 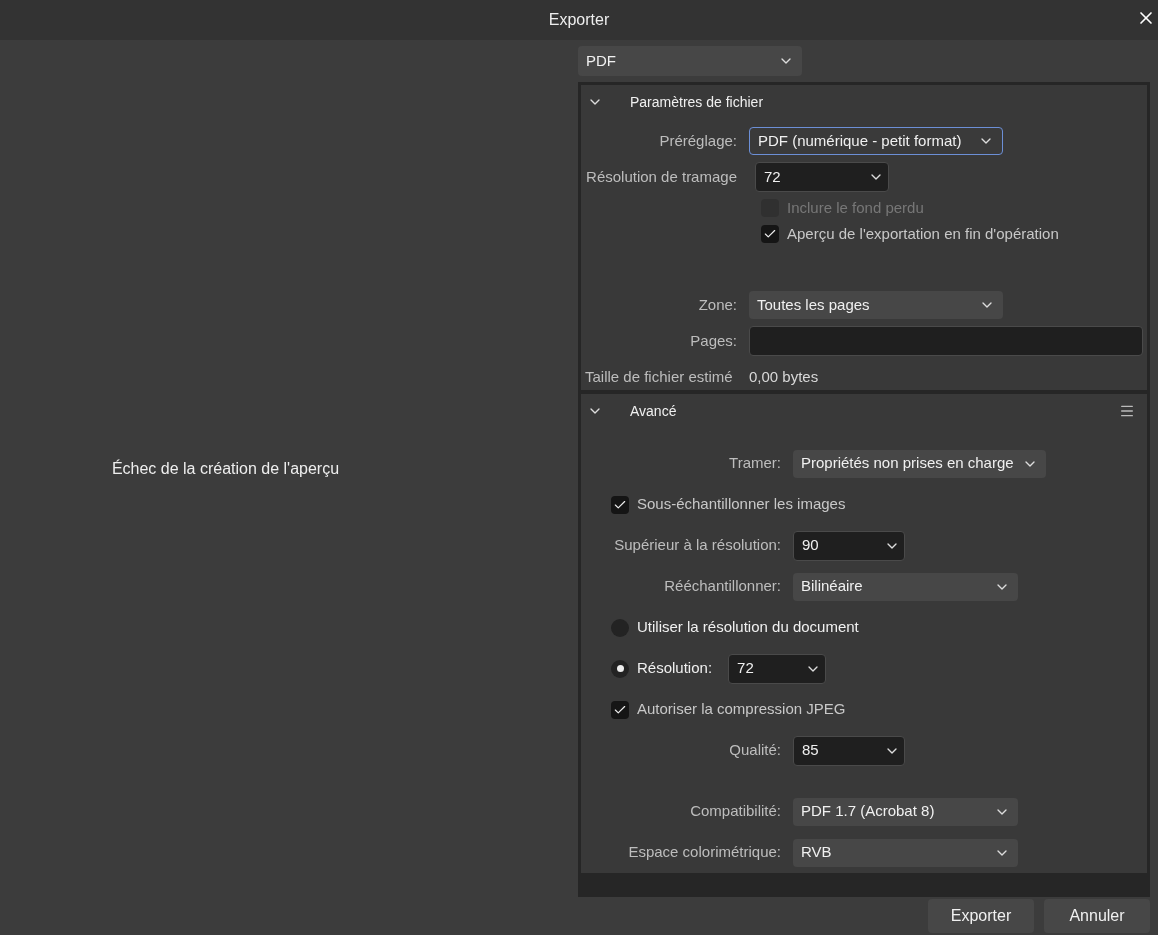 I want to click on field-label: Pages:, so click(x=713, y=340).